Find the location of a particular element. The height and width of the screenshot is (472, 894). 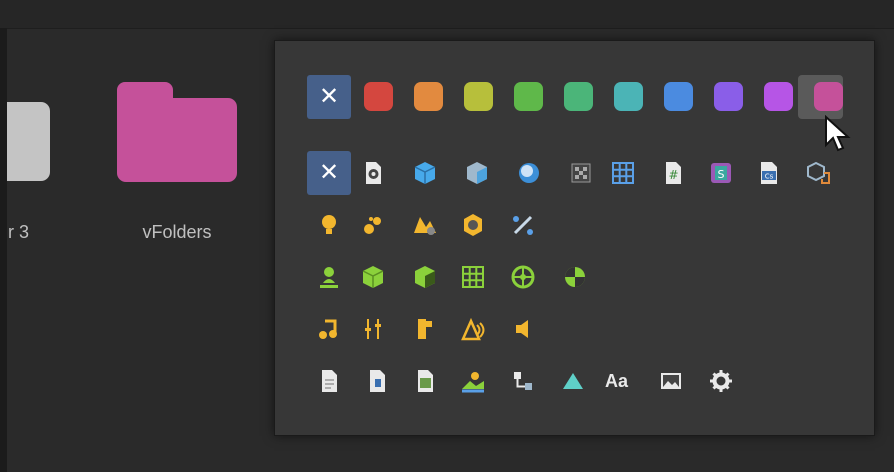

folder-icon is located at coordinates (28, 141).